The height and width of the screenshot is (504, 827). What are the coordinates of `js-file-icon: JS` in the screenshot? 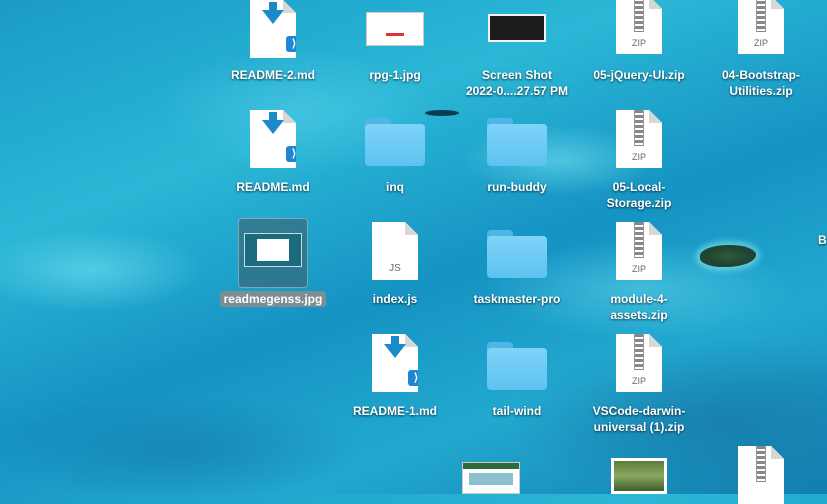 It's located at (395, 251).